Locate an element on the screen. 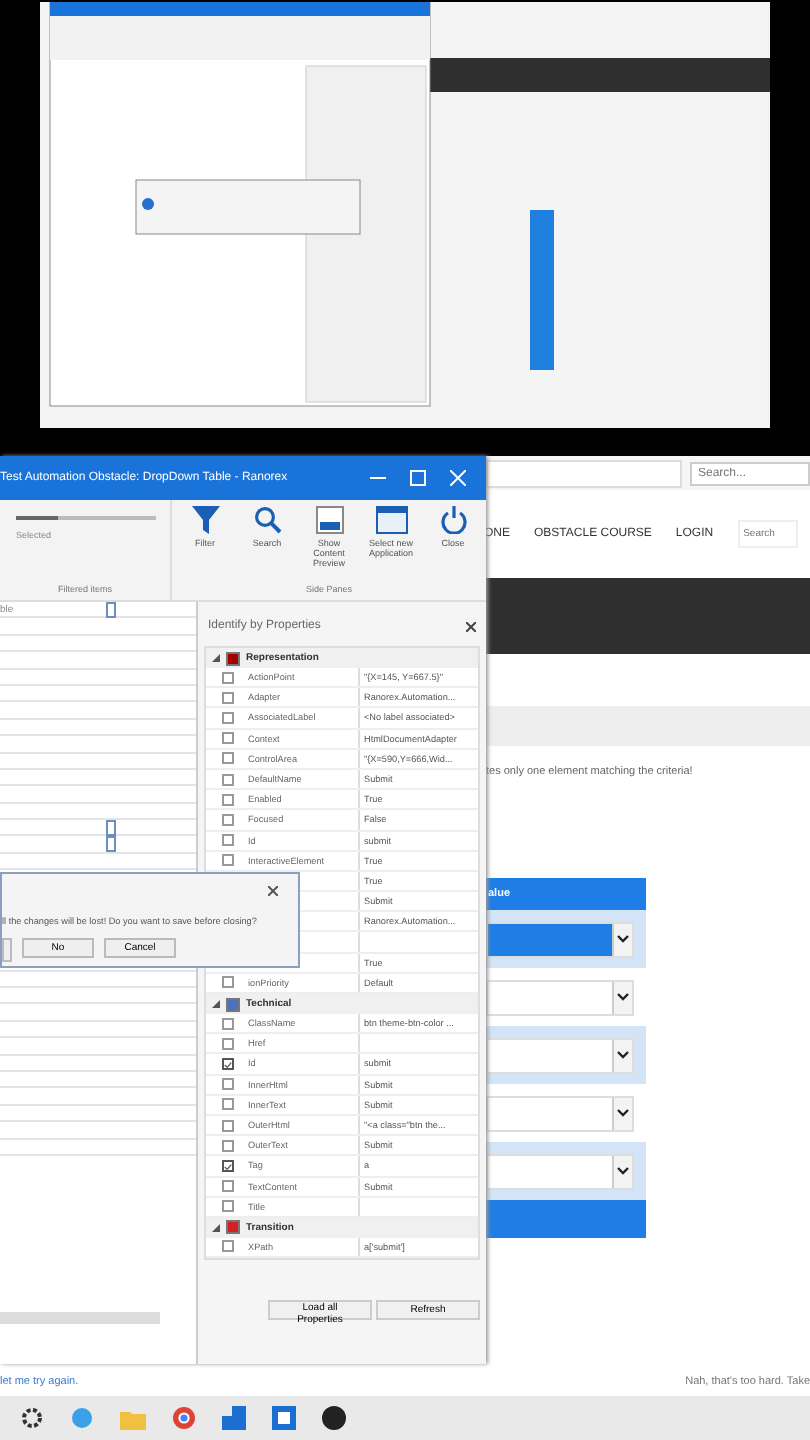 This screenshot has height=1440, width=810. search-icon is located at coordinates (267, 520).